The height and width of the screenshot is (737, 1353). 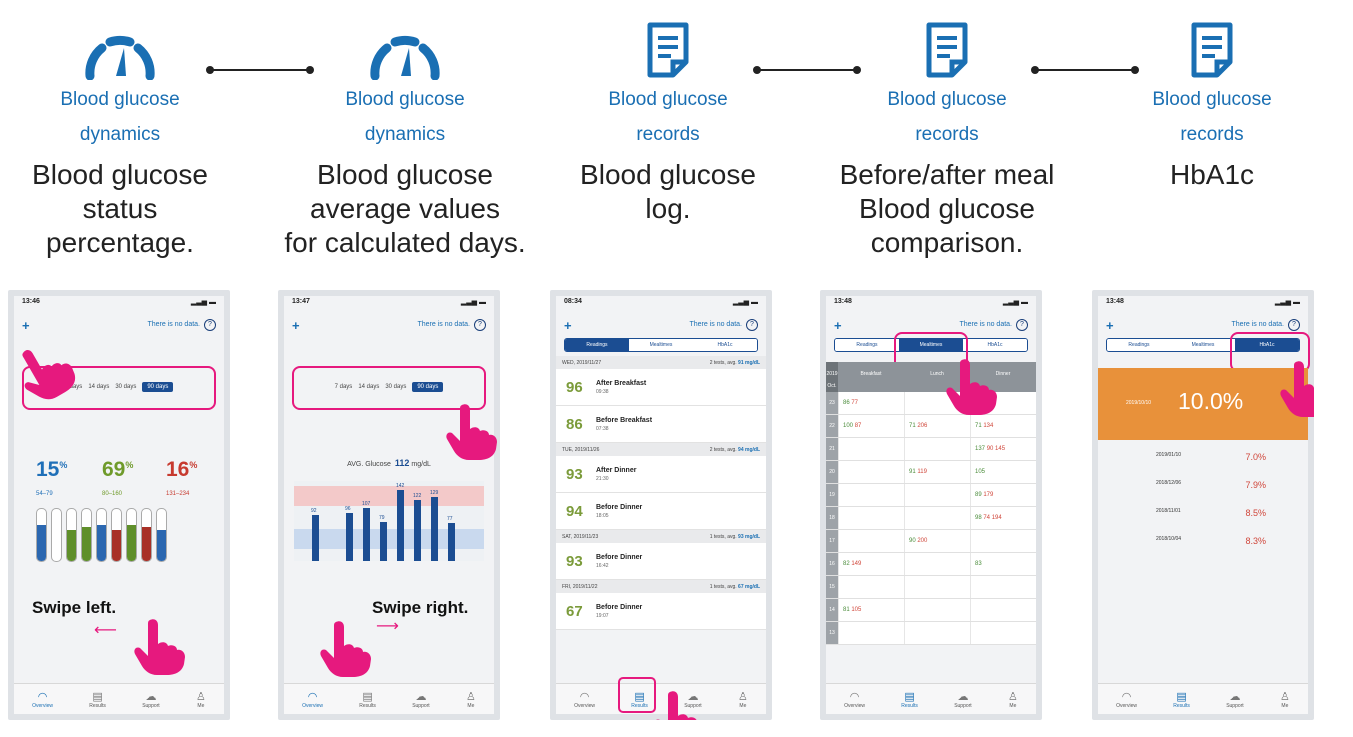 What do you see at coordinates (849, 426) in the screenshot?
I see `grid-value: 100` at bounding box center [849, 426].